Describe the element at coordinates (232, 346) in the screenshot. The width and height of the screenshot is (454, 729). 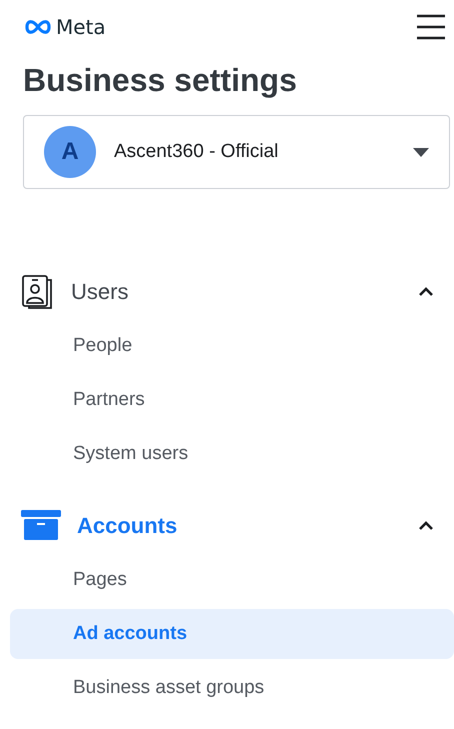
I see `nav-item: People` at that location.